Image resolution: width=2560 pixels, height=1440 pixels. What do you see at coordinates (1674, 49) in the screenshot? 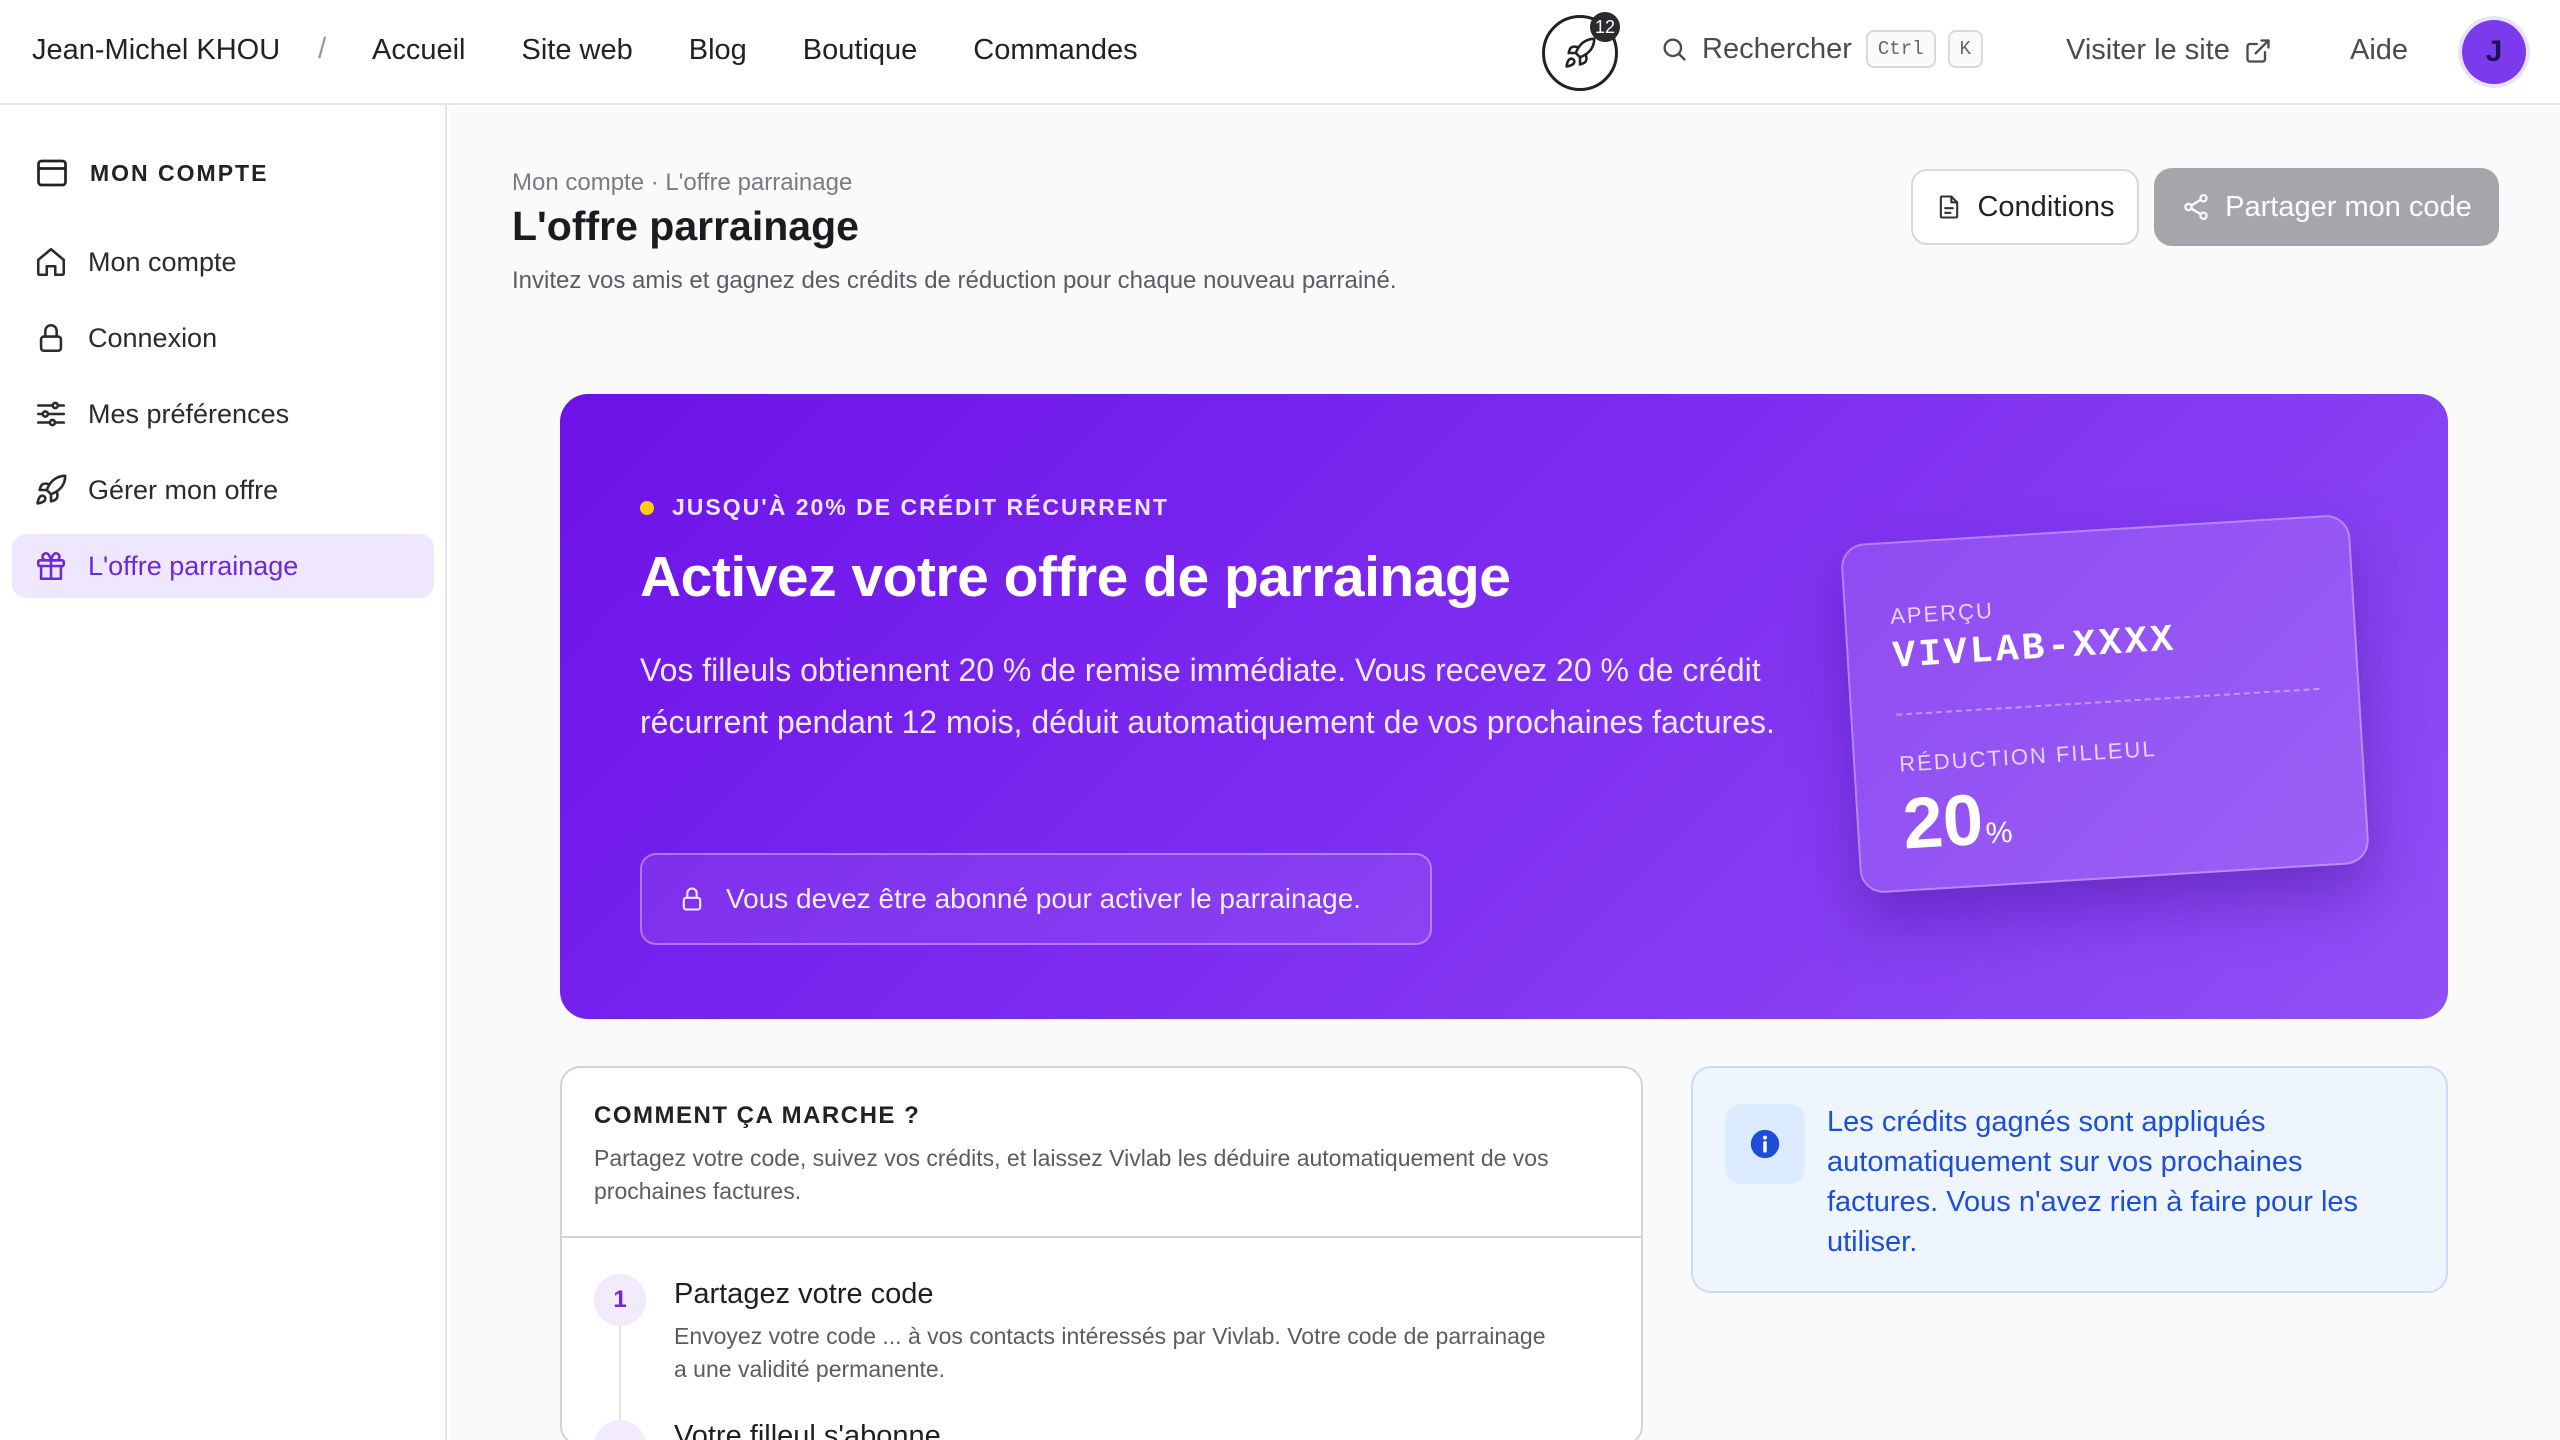
I see `search-icon` at bounding box center [1674, 49].